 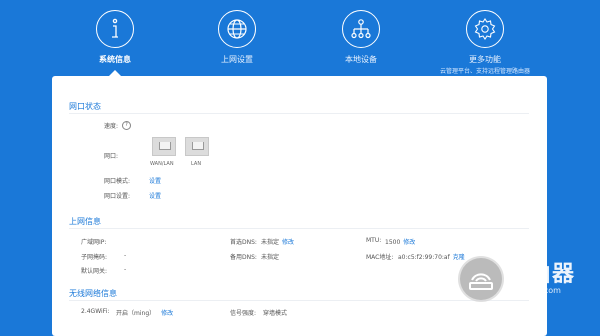 What do you see at coordinates (197, 146) in the screenshot?
I see `lan-port-icon` at bounding box center [197, 146].